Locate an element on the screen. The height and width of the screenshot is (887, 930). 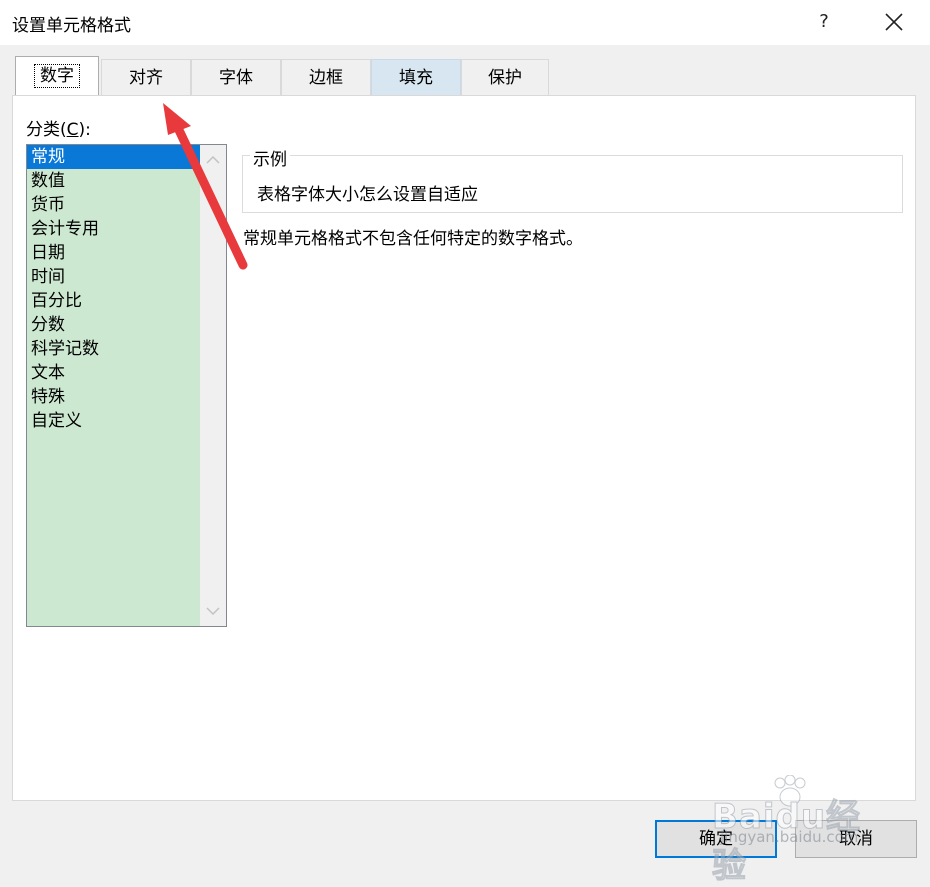
list-item-date: 日期 is located at coordinates (113, 253).